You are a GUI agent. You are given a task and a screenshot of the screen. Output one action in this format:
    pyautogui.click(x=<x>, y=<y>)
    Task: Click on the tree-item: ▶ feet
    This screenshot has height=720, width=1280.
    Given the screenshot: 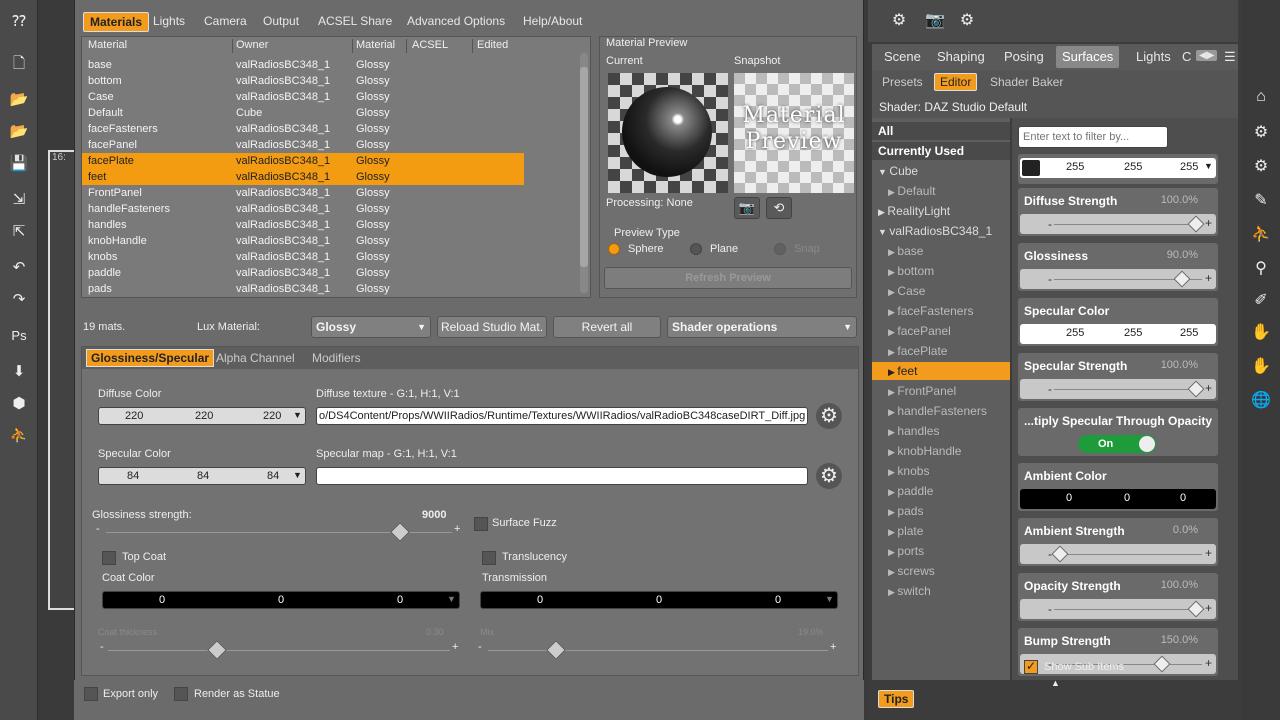 What is the action you would take?
    pyautogui.click(x=941, y=371)
    